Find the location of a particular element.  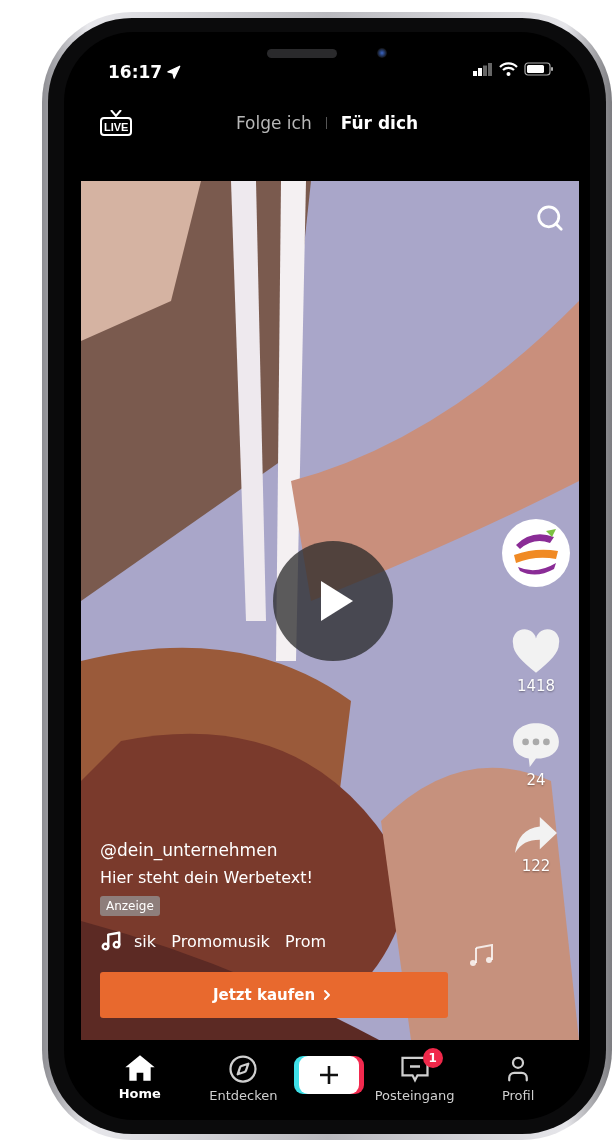

feed-tab: Für dich is located at coordinates (379, 123).